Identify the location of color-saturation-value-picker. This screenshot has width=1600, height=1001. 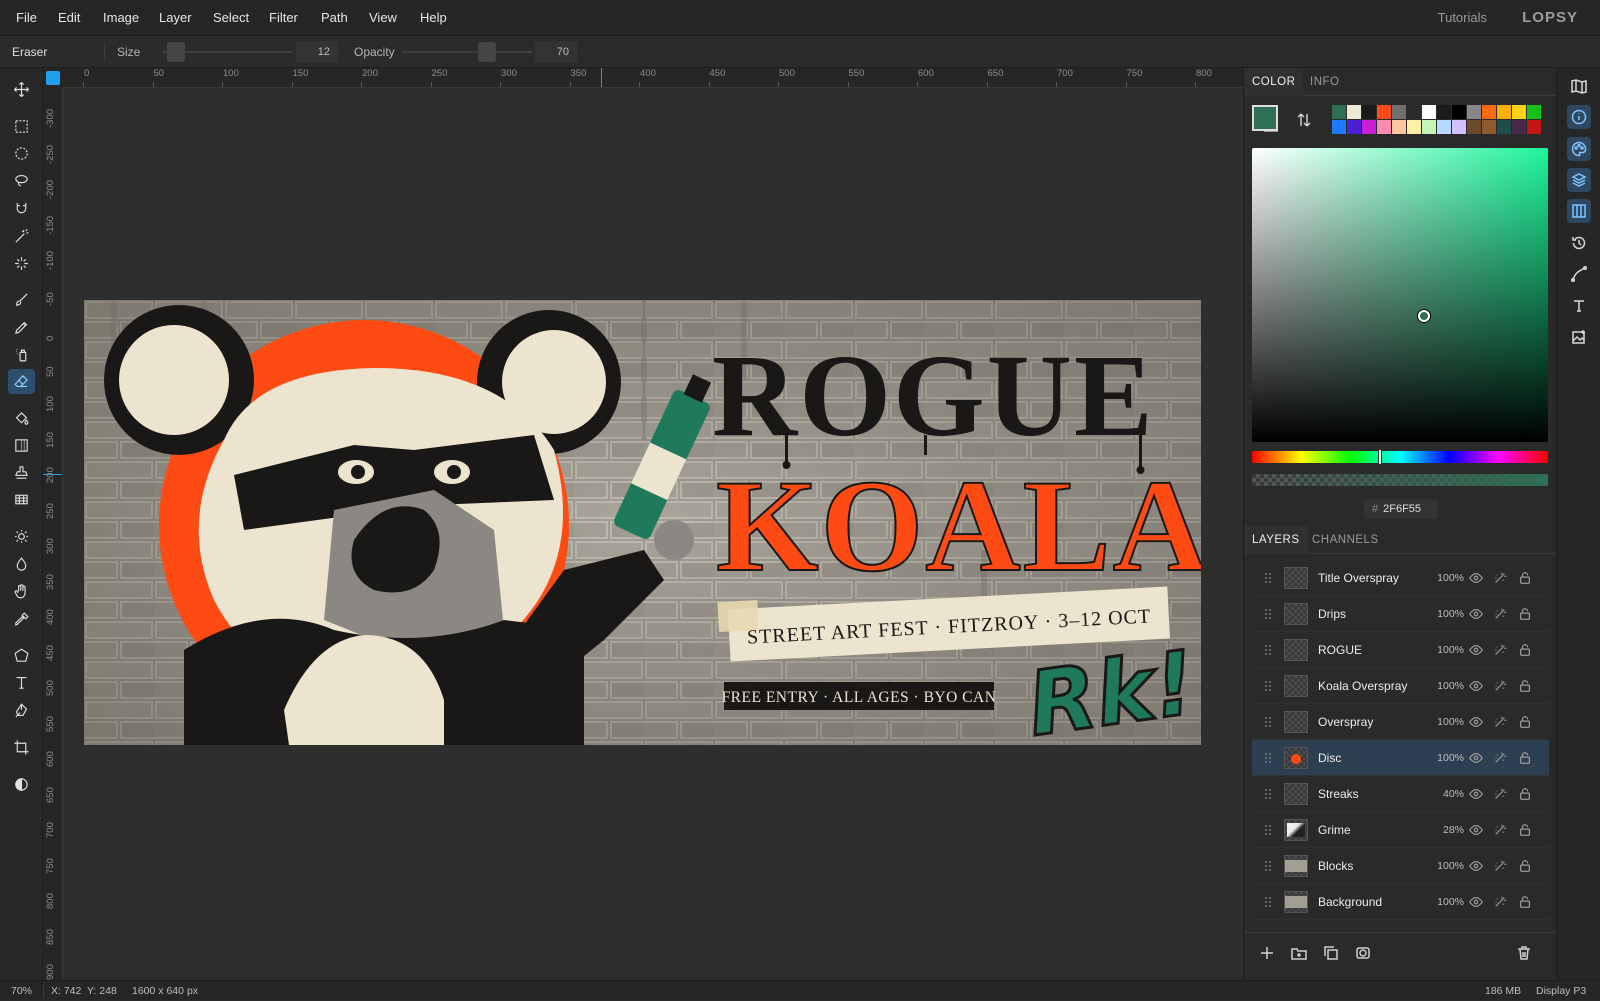
(1400, 295).